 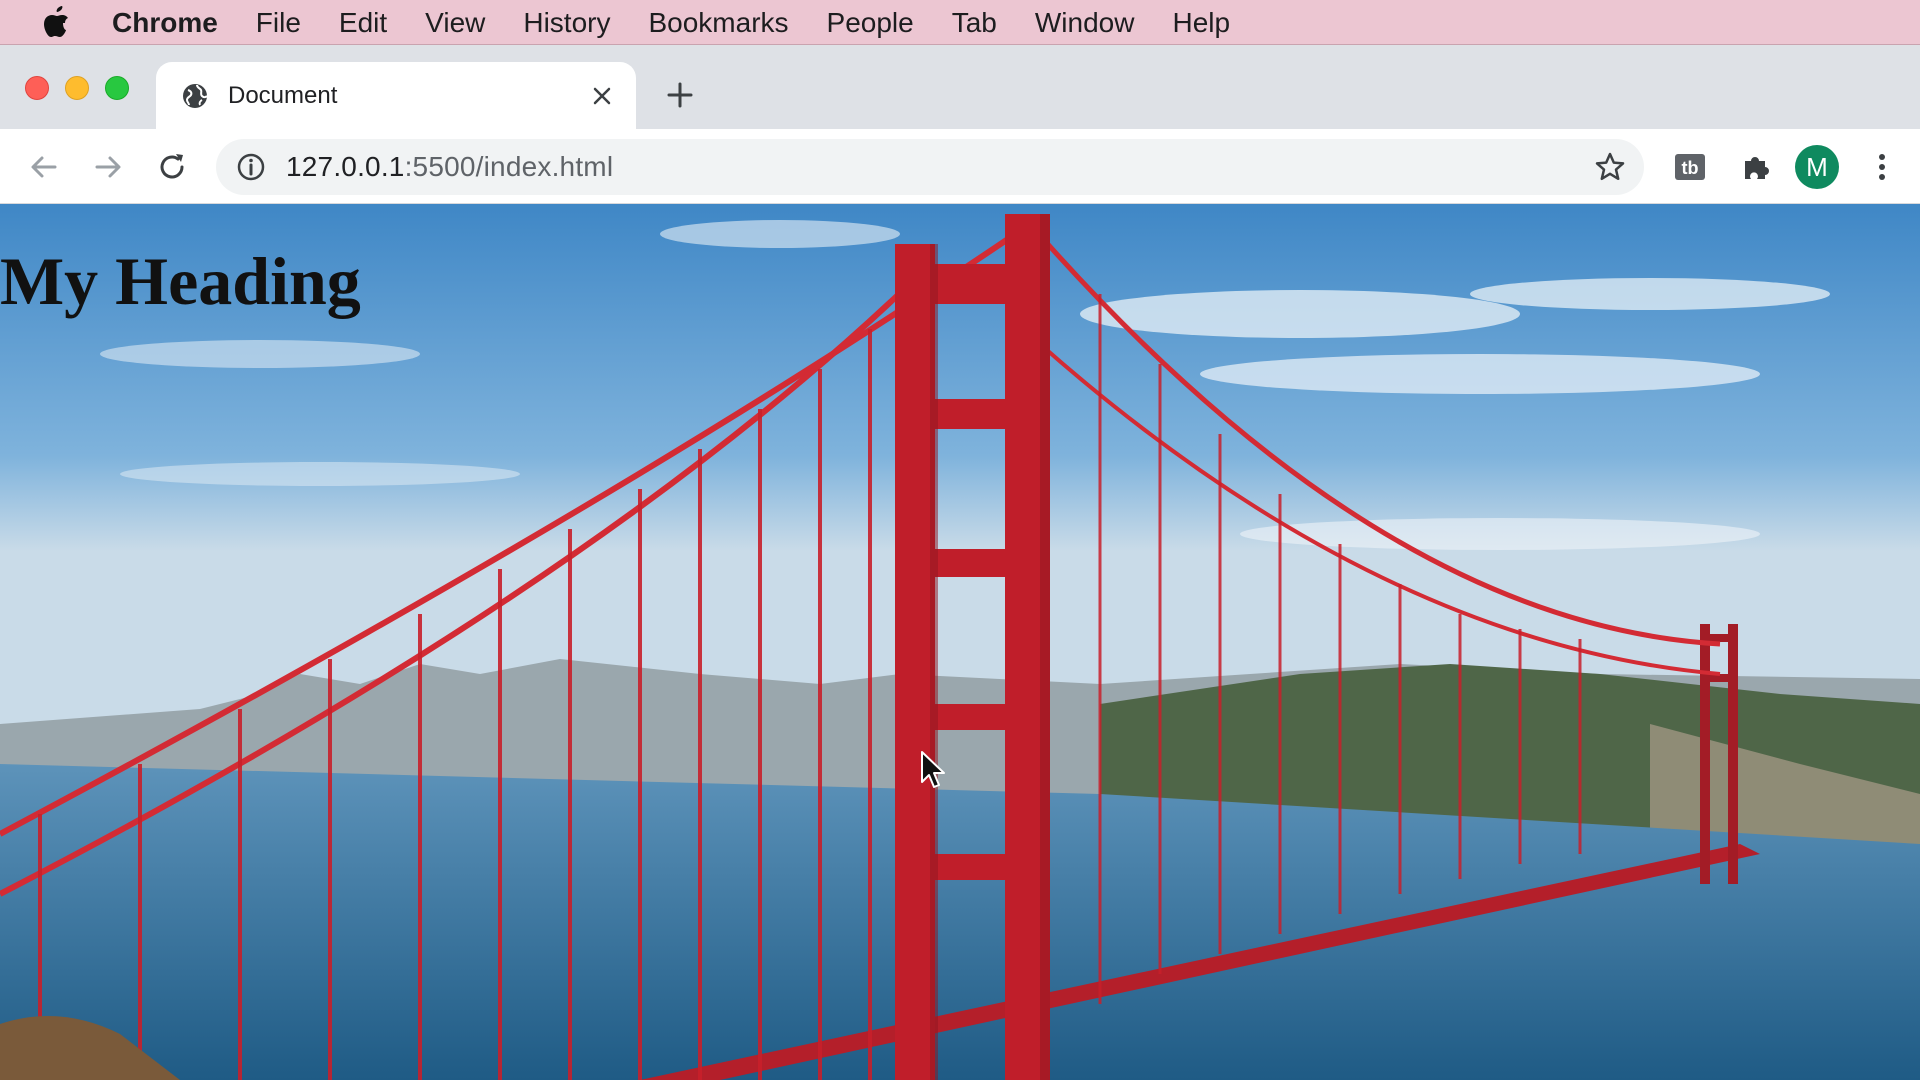 I want to click on tab-title: Document, so click(x=283, y=95).